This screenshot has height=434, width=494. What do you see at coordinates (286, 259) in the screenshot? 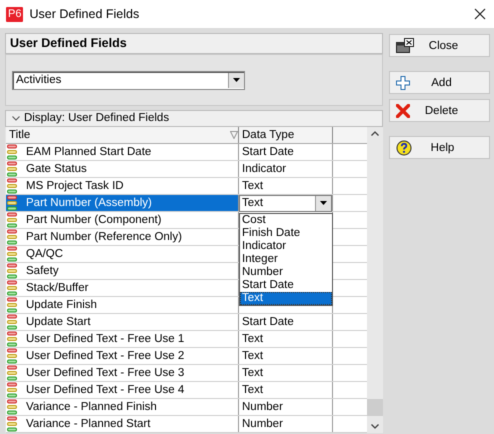
I see `dropdown-option: Integer` at bounding box center [286, 259].